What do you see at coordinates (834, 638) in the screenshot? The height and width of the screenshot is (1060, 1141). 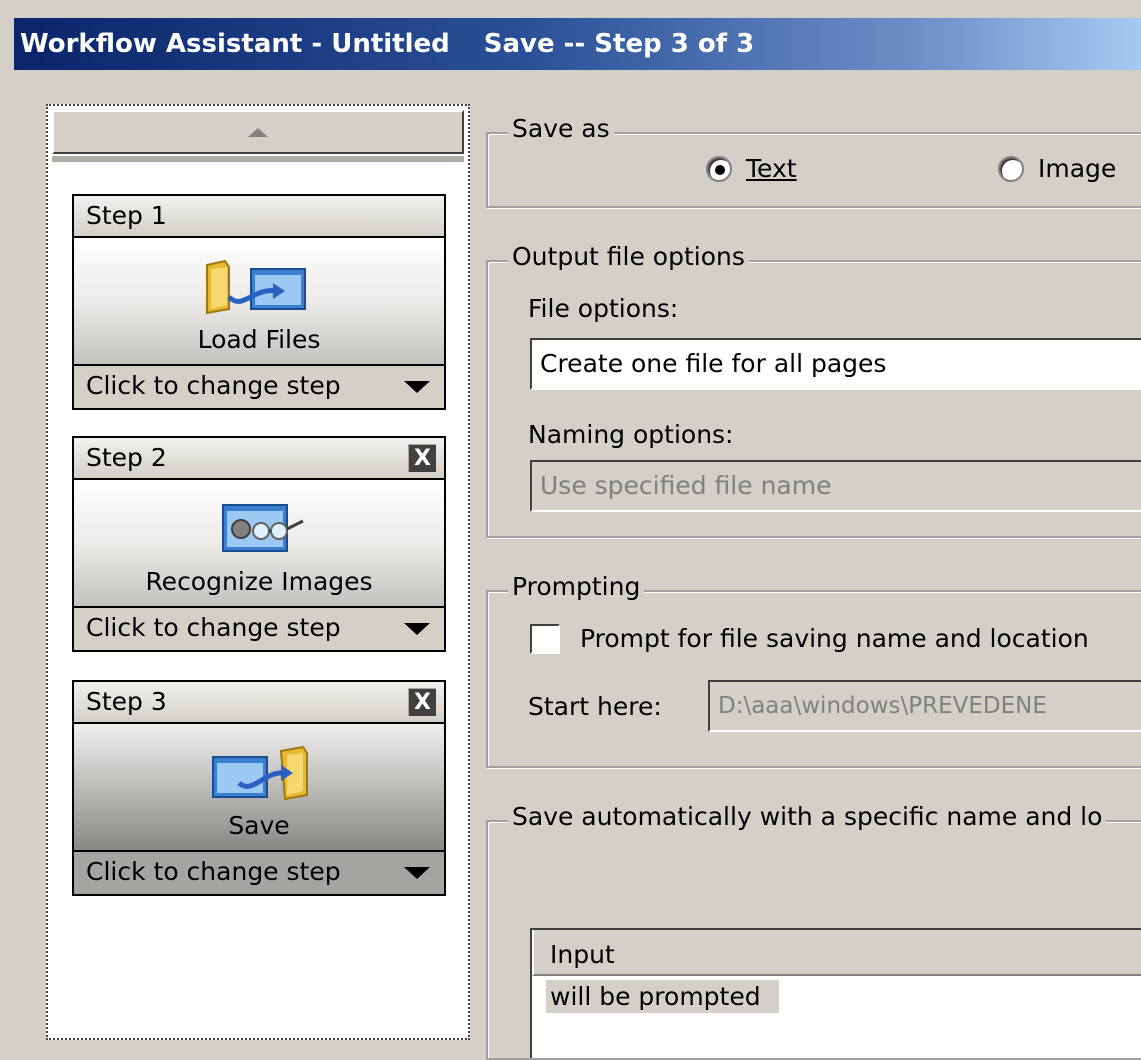 I see `prompt-for-file-label: Prompt for file saving name and location` at bounding box center [834, 638].